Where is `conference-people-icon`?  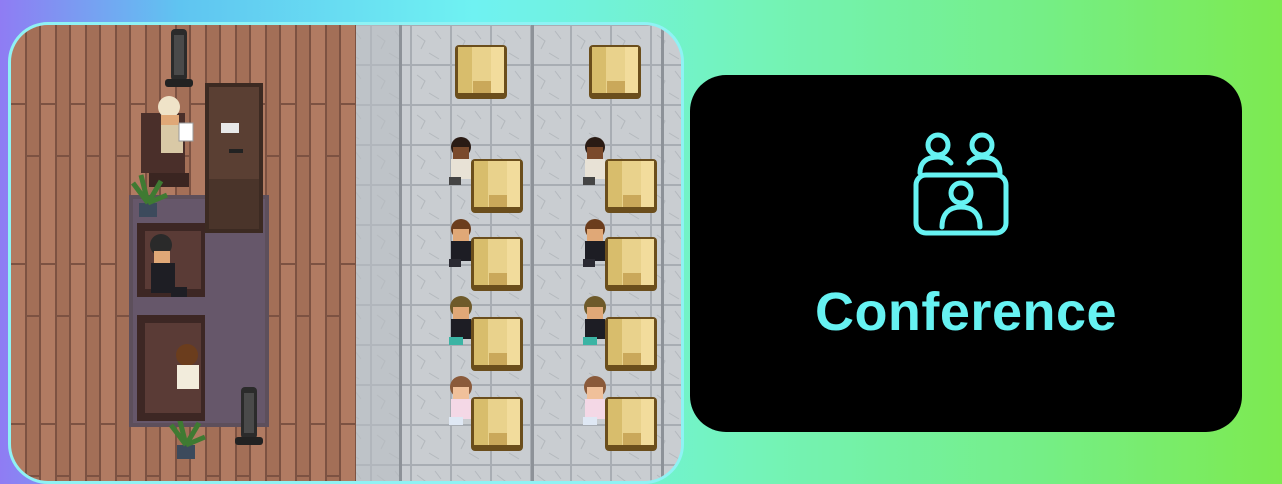
conference-people-icon is located at coordinates (961, 184).